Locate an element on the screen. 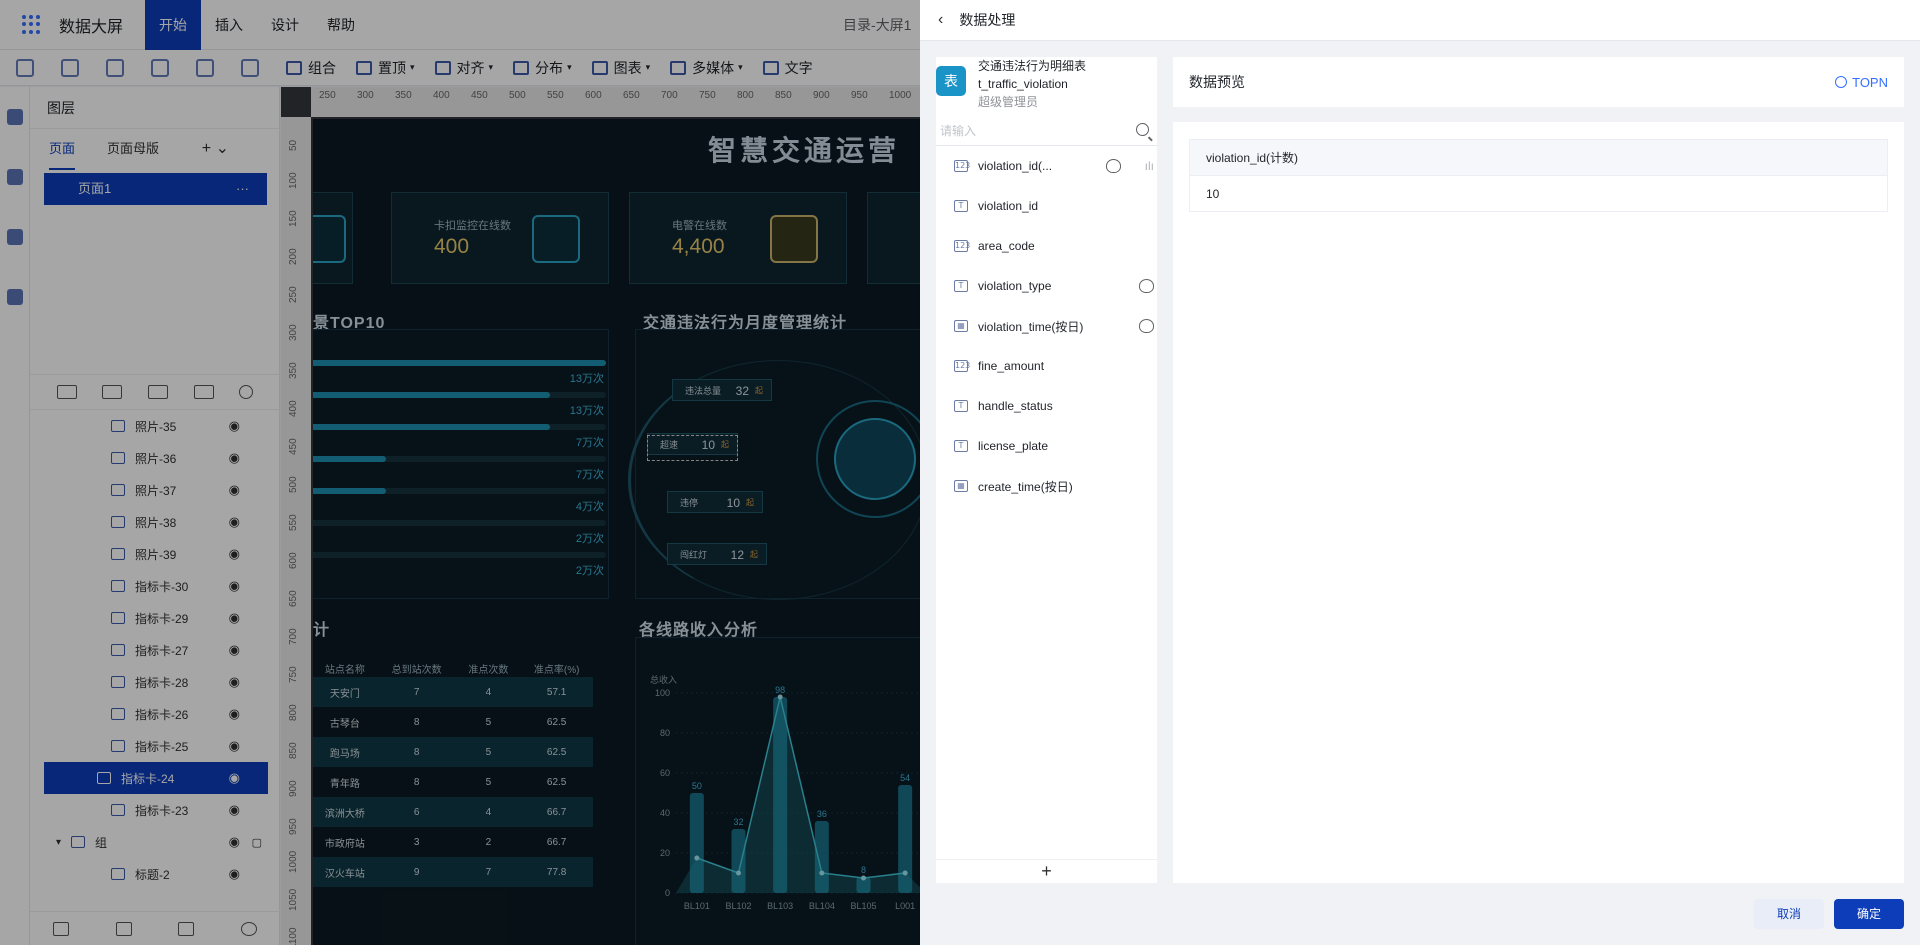 Image resolution: width=1920 pixels, height=945 pixels. cancel-button: 取消 is located at coordinates (1789, 914).